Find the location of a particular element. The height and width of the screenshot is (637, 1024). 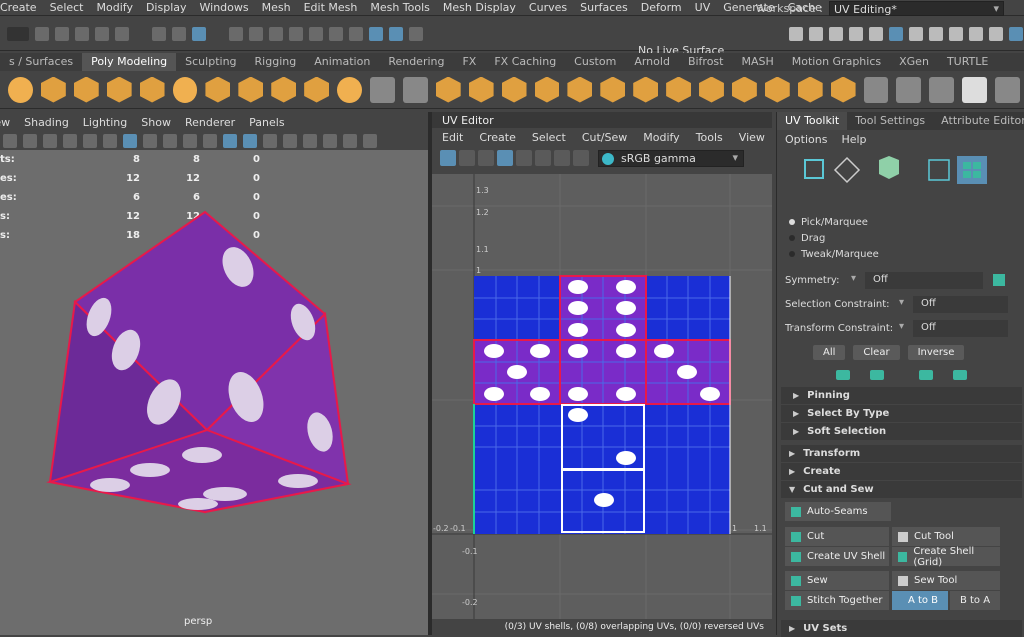

magnet-icon is located at coordinates (356, 33).